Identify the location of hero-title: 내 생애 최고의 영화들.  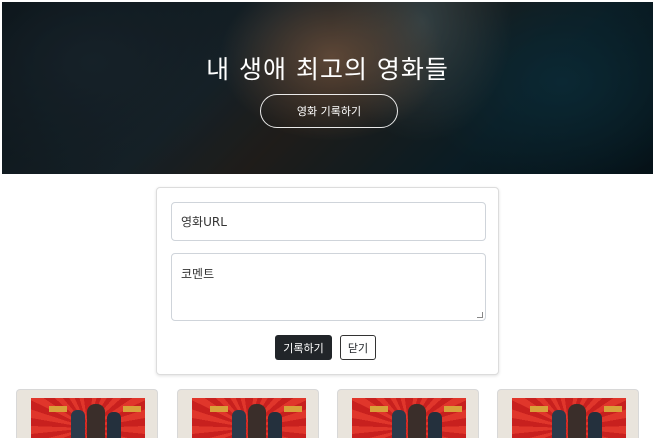
(327, 69).